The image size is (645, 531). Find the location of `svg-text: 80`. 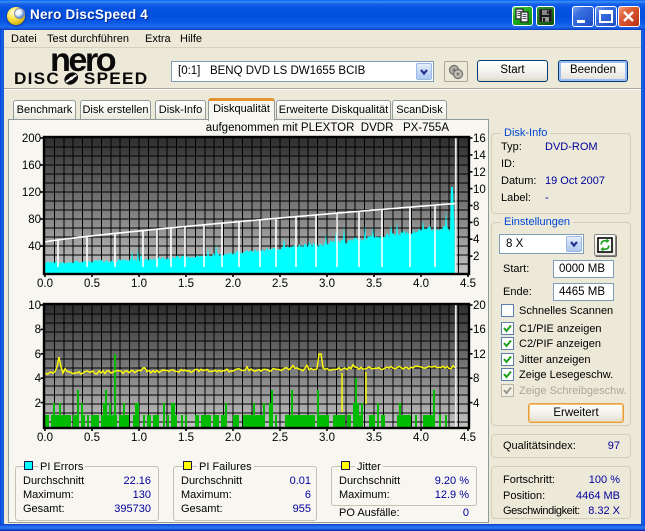

svg-text: 80 is located at coordinates (34, 220).